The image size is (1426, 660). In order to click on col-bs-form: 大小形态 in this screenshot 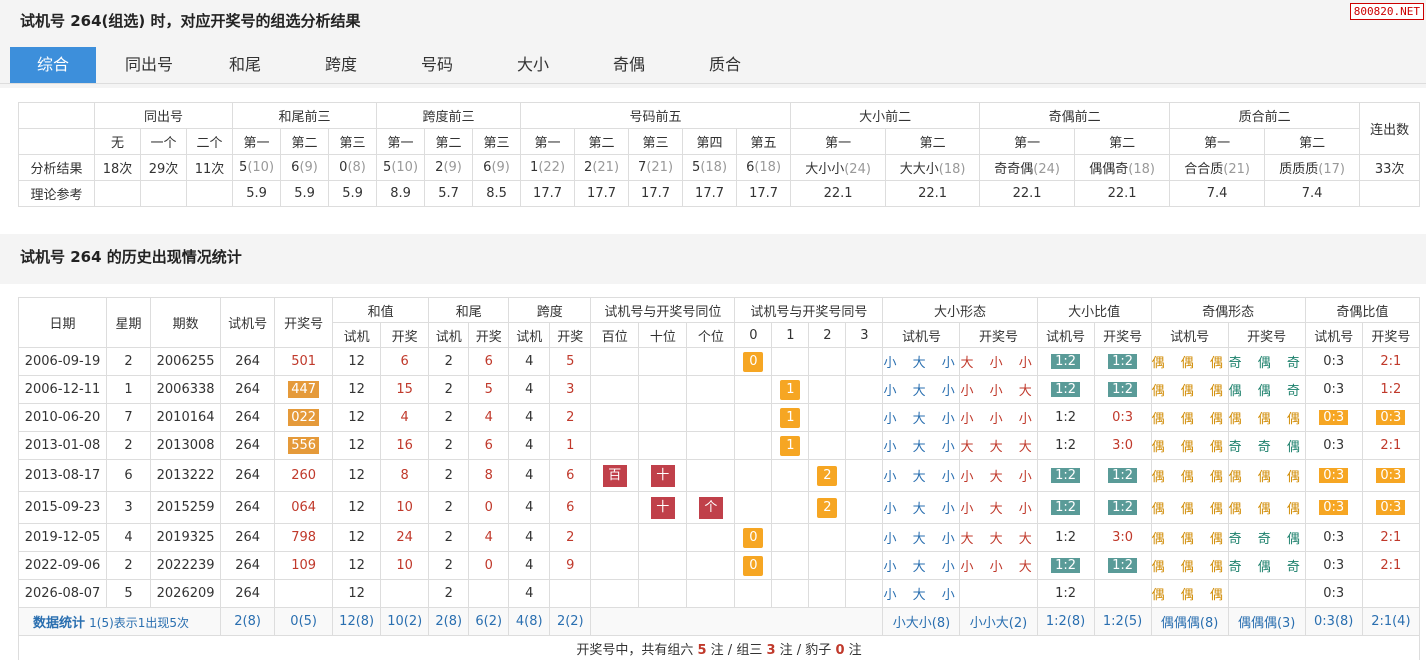, I will do `click(960, 310)`.